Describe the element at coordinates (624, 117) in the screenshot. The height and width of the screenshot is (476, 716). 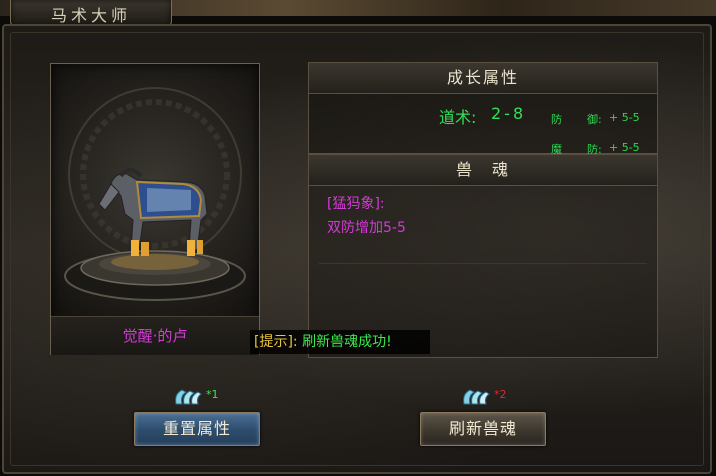
I see `defense-value: + 5-5` at that location.